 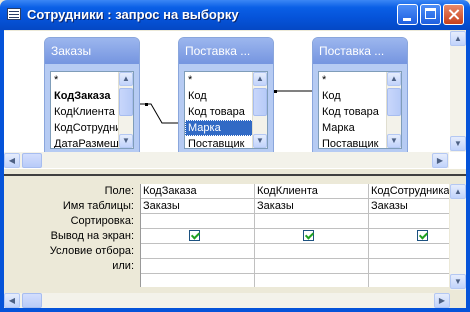 I want to click on field-item: ДатаРазмещения, so click(x=86, y=142).